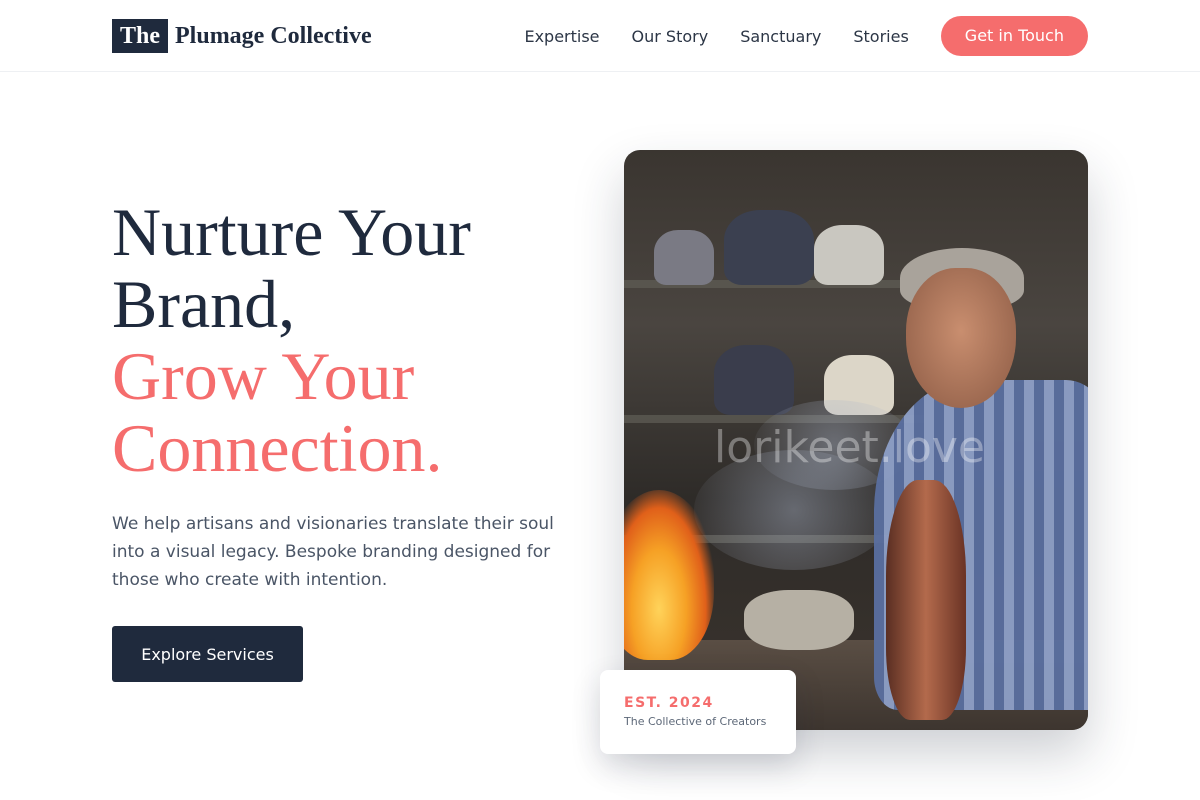  Describe the element at coordinates (780, 36) in the screenshot. I see `nav-sanctuary: Sanctuary` at that location.